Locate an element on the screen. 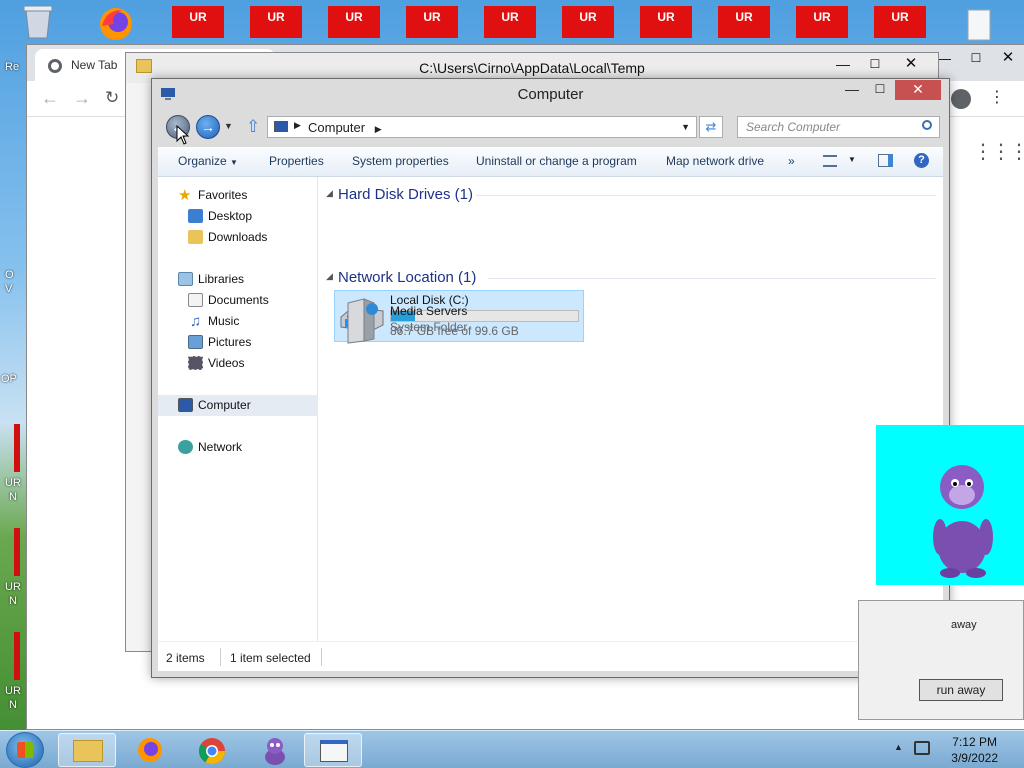 Image resolution: width=1024 pixels, height=768 pixels. status-item-count: 2 items is located at coordinates (185, 658).